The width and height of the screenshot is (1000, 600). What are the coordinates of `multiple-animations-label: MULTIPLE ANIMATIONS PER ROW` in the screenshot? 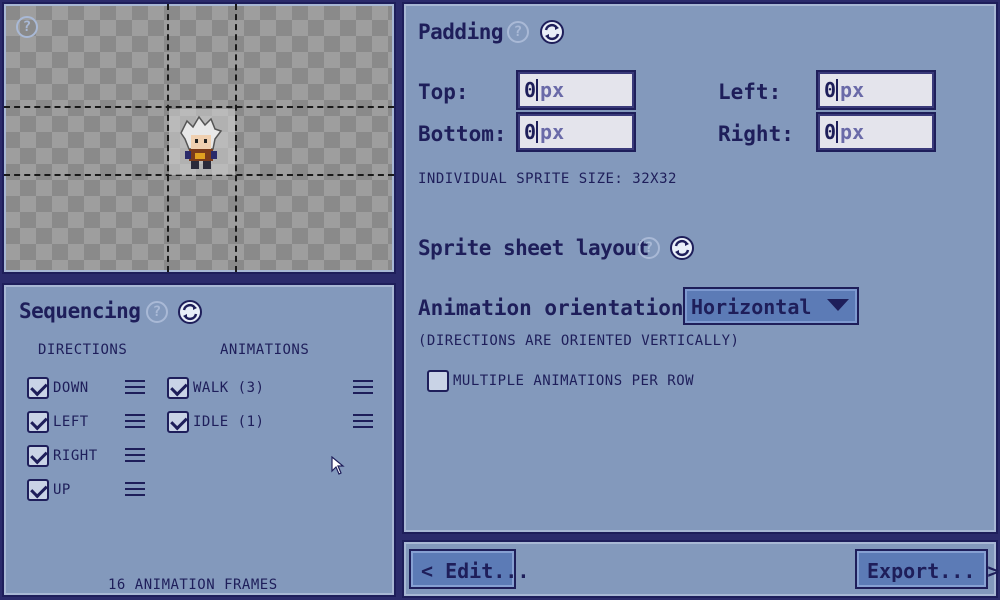 It's located at (574, 381).